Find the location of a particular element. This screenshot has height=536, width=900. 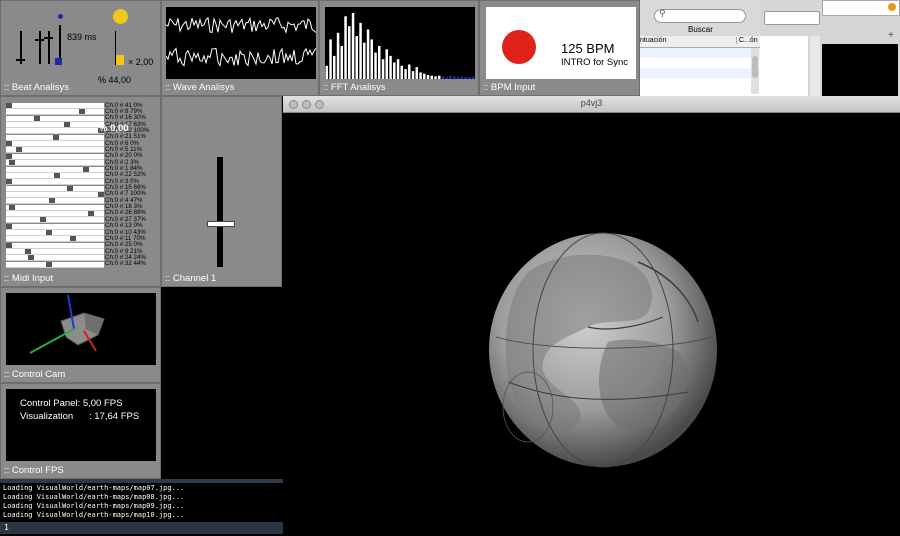

bpm-display: 125 BPM INTRO for Sync is located at coordinates (561, 43).